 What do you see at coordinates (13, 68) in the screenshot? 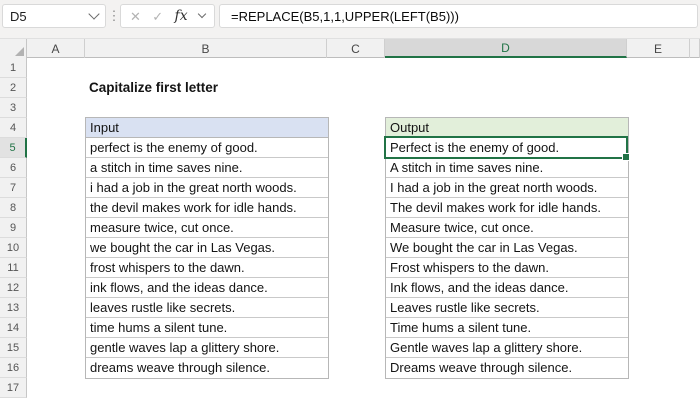
I see `row-header-1: 1` at bounding box center [13, 68].